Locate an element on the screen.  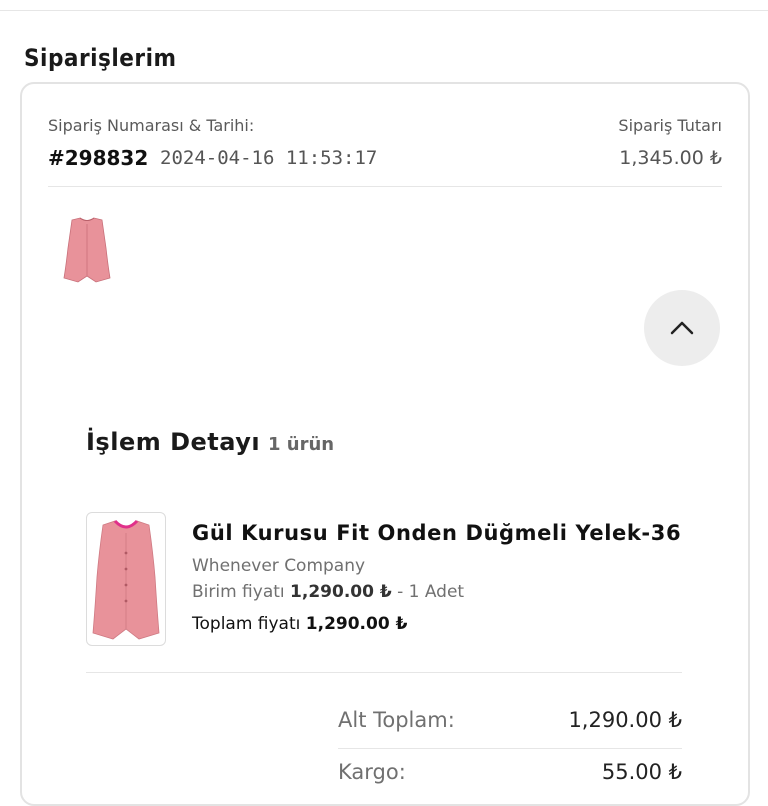
header-divider is located at coordinates (385, 186).